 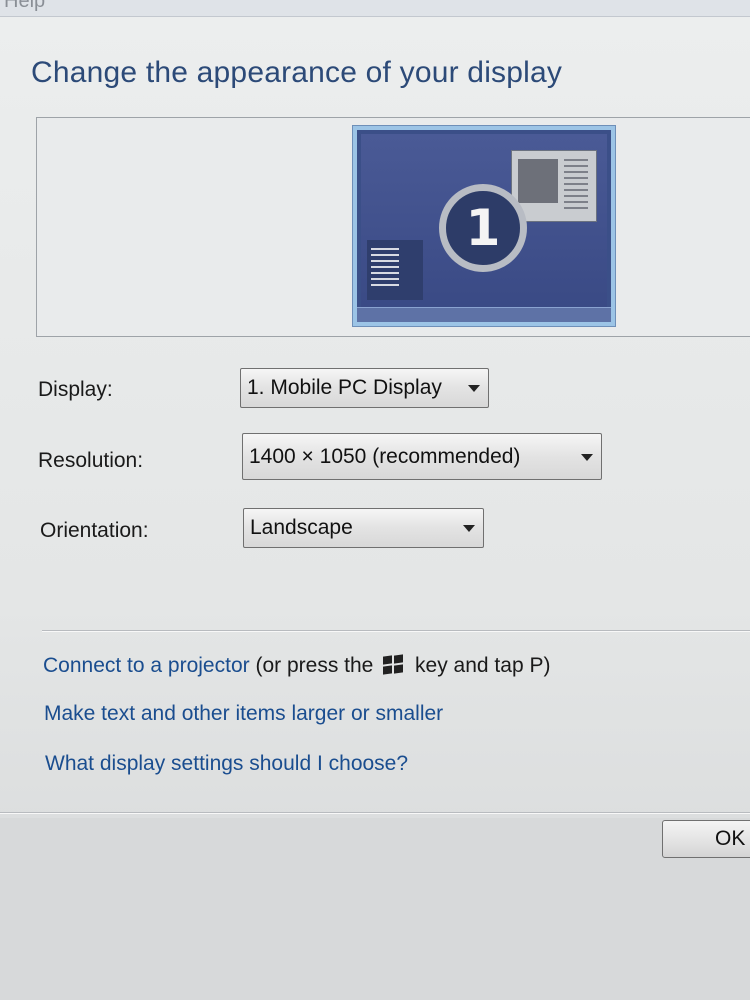 I want to click on resolution-dropdown-value: 1400 × 1050 (recommended), so click(x=385, y=456).